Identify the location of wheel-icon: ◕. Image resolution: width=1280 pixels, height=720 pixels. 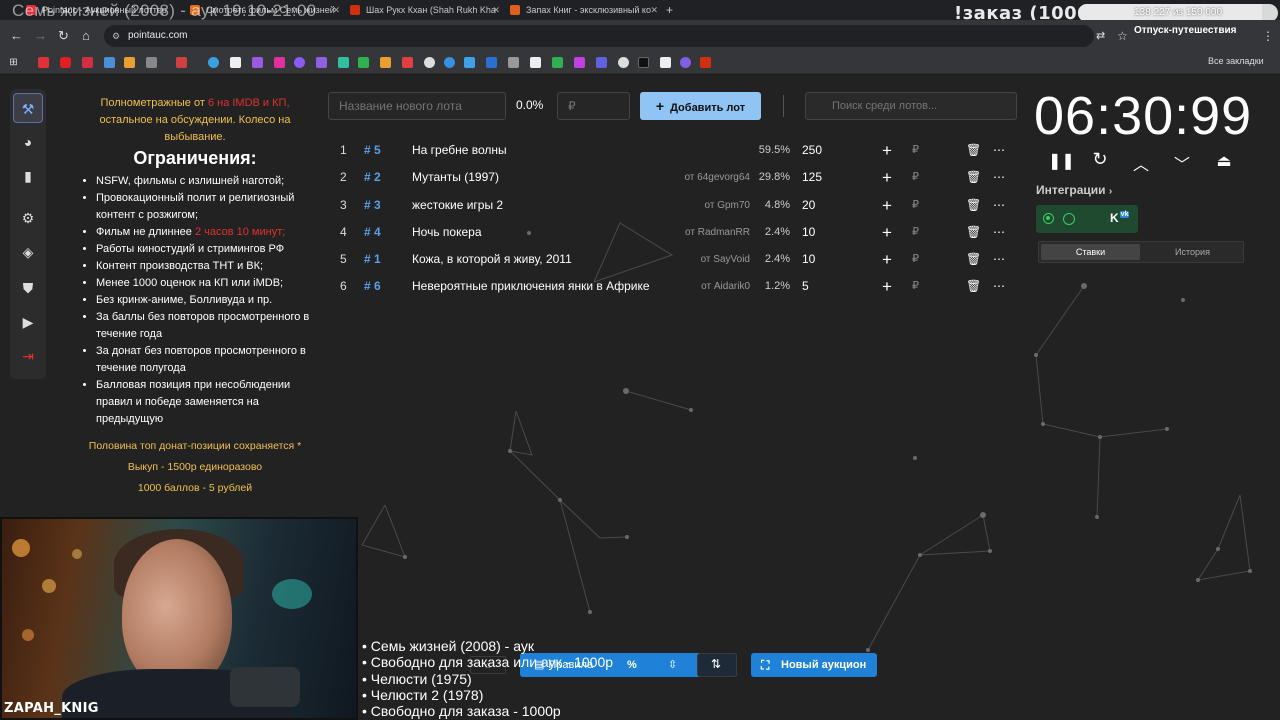
(28, 142).